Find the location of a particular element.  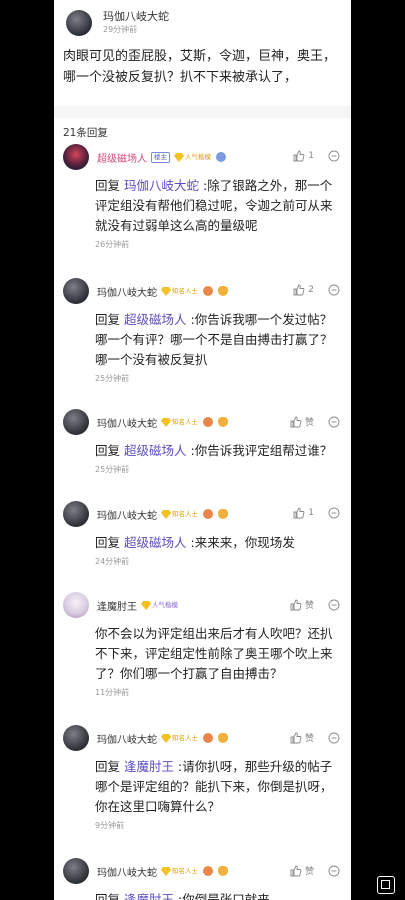

reply-count: 21条回复 is located at coordinates (85, 133).